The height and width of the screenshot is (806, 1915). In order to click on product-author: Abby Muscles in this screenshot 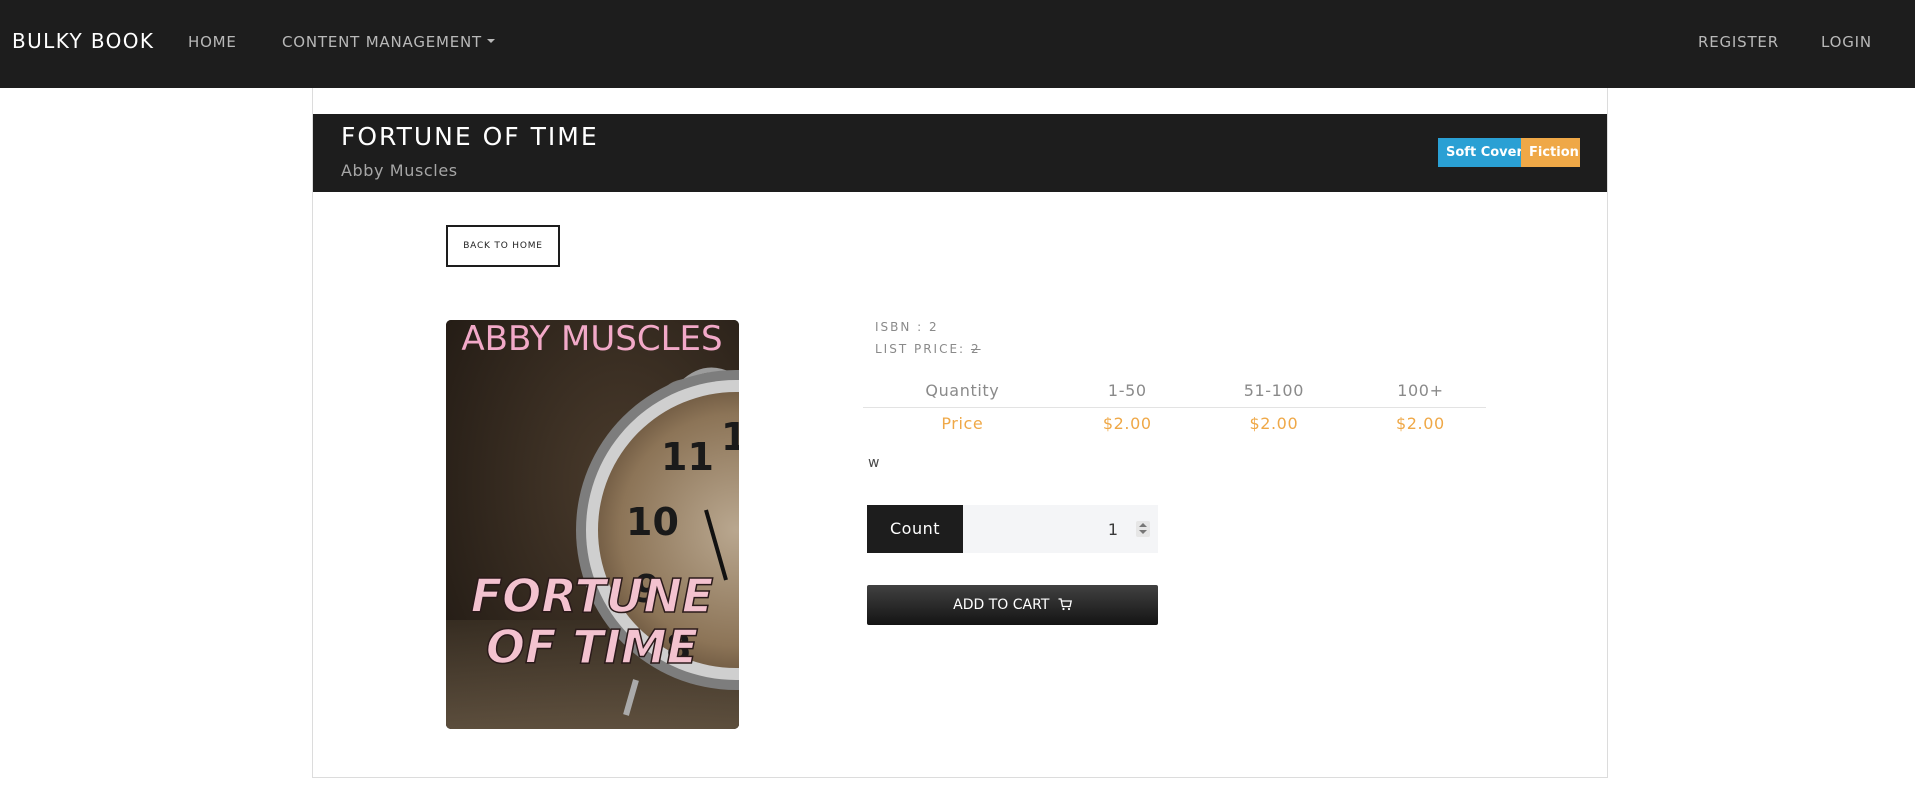, I will do `click(399, 170)`.